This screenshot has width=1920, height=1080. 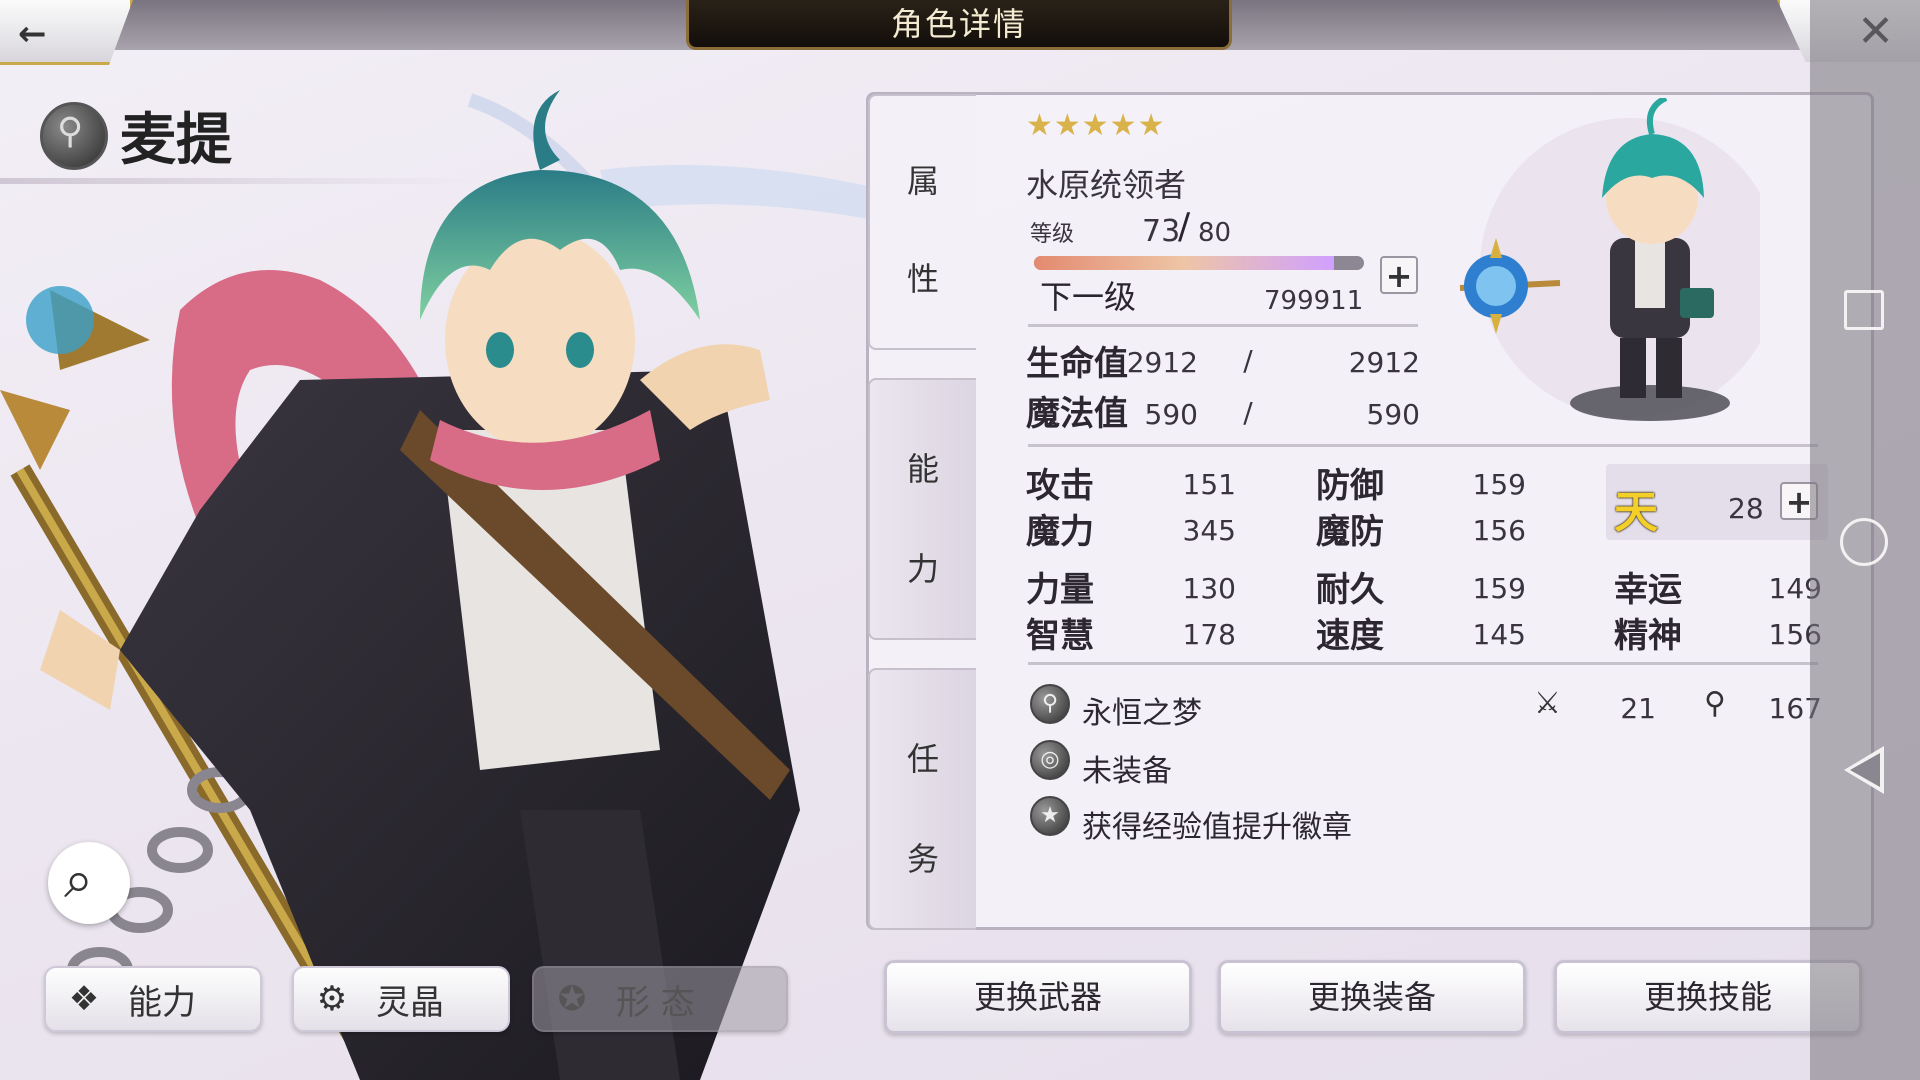 I want to click on level-current: 73, so click(x=1161, y=231).